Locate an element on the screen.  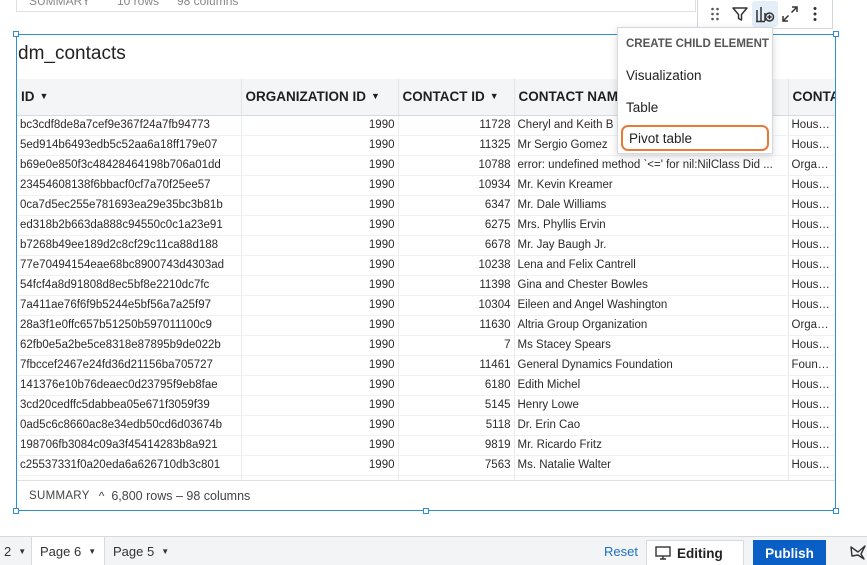
mode-selector: Editing is located at coordinates (695, 552).